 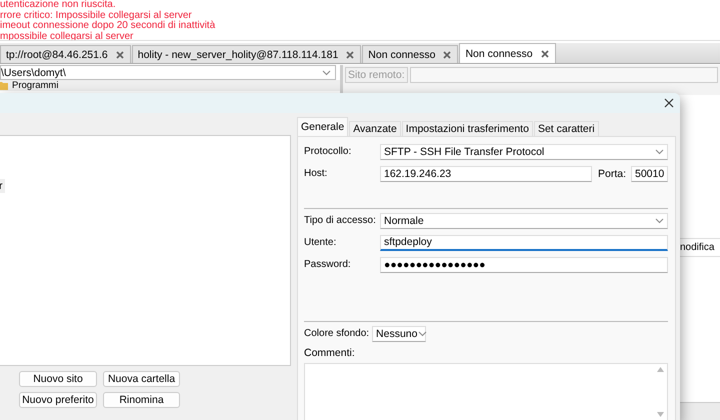 What do you see at coordinates (340, 220) in the screenshot?
I see `field-label: Tipo di accesso:` at bounding box center [340, 220].